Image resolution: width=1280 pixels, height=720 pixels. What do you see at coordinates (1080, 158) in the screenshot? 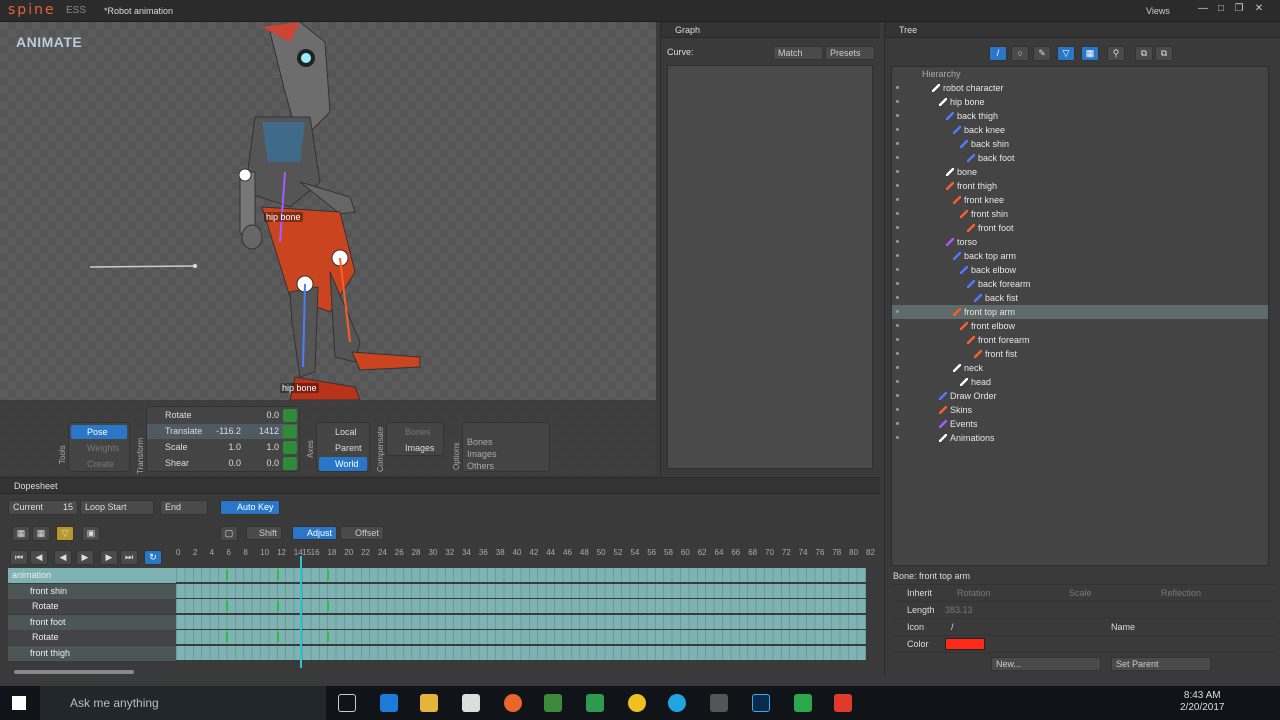
I see `tree-node: back foot` at bounding box center [1080, 158].